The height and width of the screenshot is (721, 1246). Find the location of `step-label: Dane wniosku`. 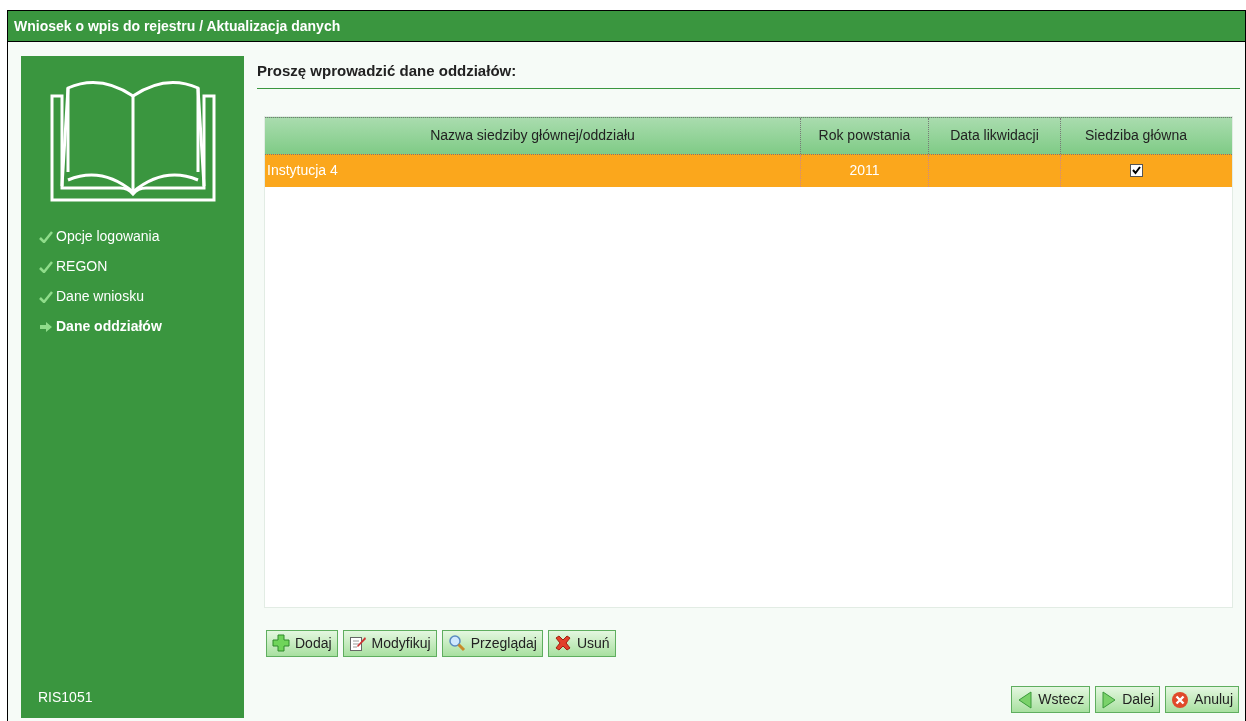

step-label: Dane wniosku is located at coordinates (100, 296).